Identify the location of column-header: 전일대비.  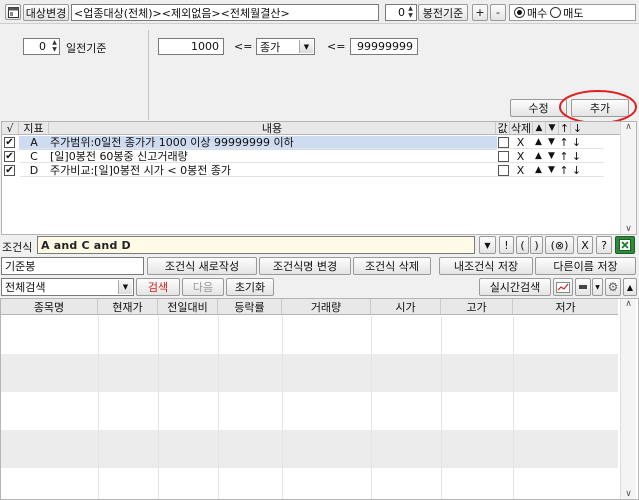
(188, 306).